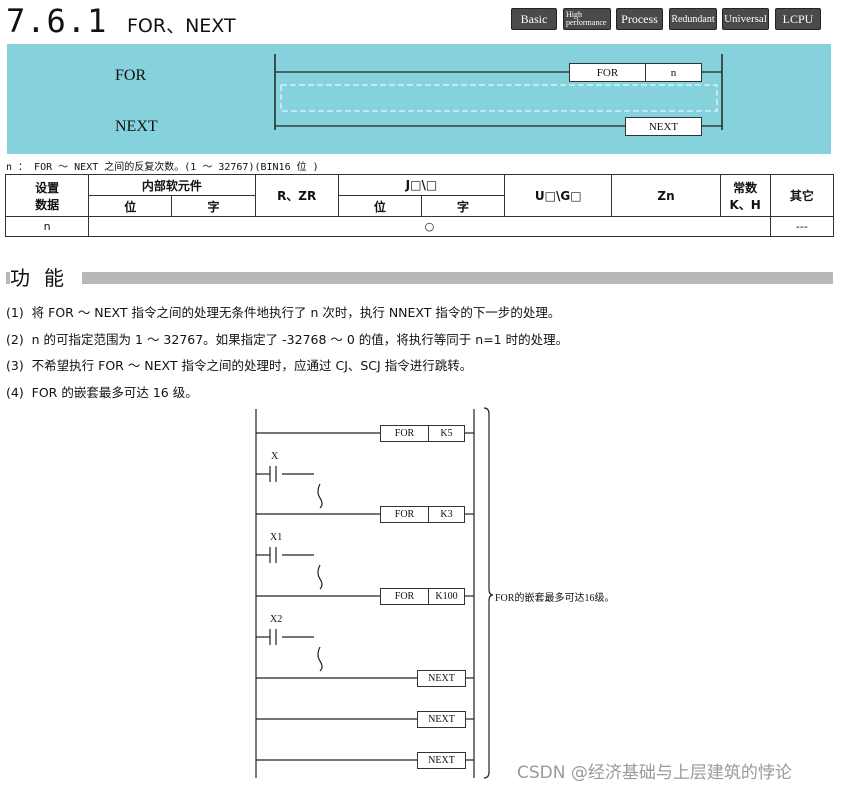  Describe the element at coordinates (404, 514) in the screenshot. I see `nest-for-box-2: FOR` at that location.